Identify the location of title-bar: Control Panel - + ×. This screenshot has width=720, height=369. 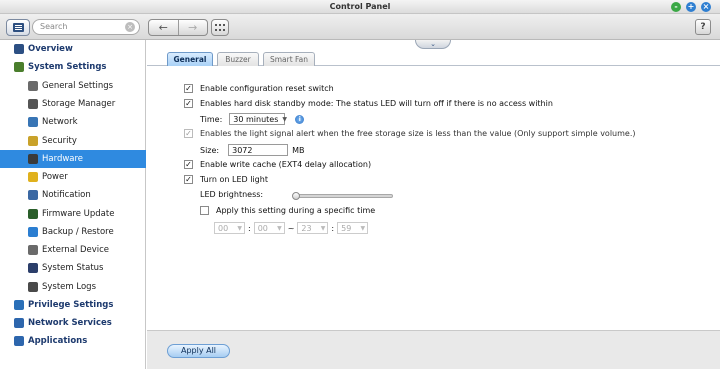
(360, 7).